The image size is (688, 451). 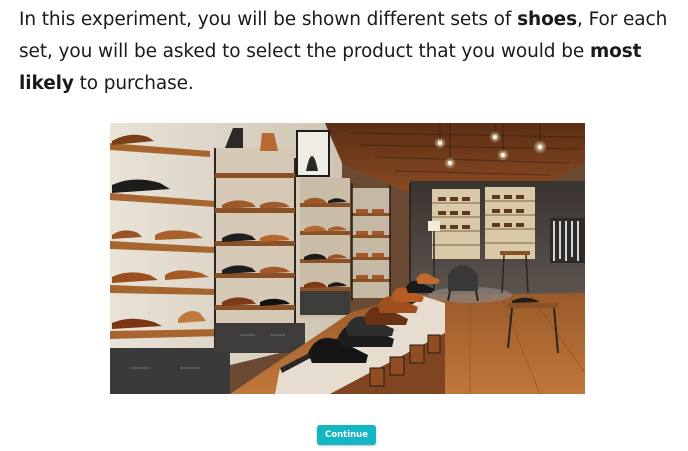 I want to click on instructions-bold-shoes: shoes, so click(x=547, y=19).